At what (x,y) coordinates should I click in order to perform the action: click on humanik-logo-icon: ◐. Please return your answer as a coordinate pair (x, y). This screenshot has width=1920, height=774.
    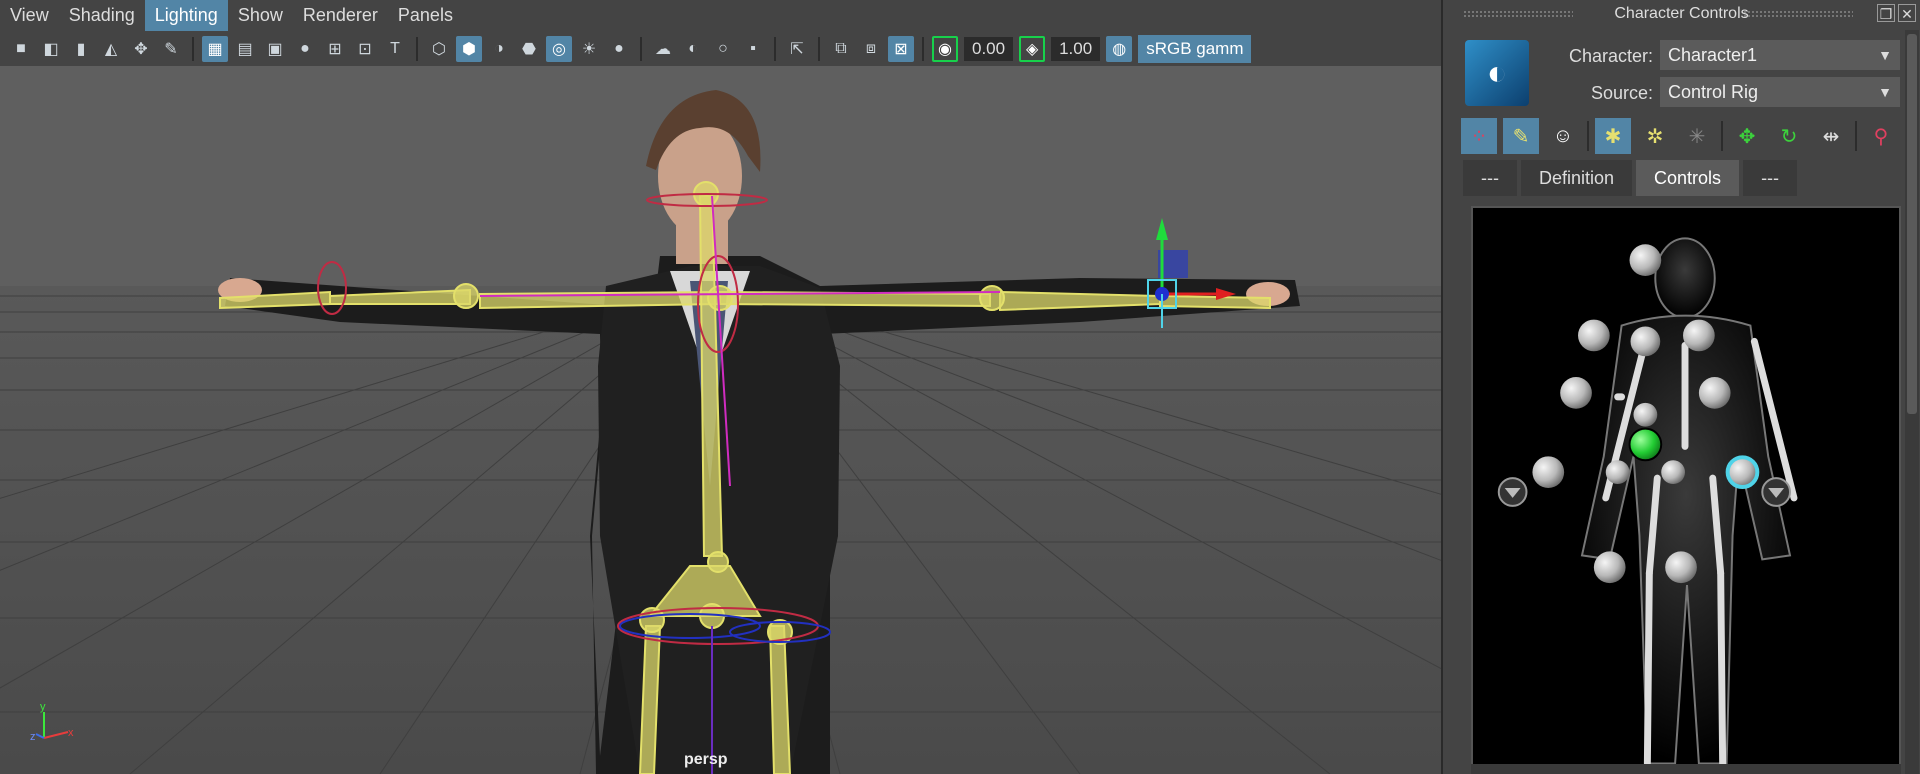
    Looking at the image, I should click on (1497, 73).